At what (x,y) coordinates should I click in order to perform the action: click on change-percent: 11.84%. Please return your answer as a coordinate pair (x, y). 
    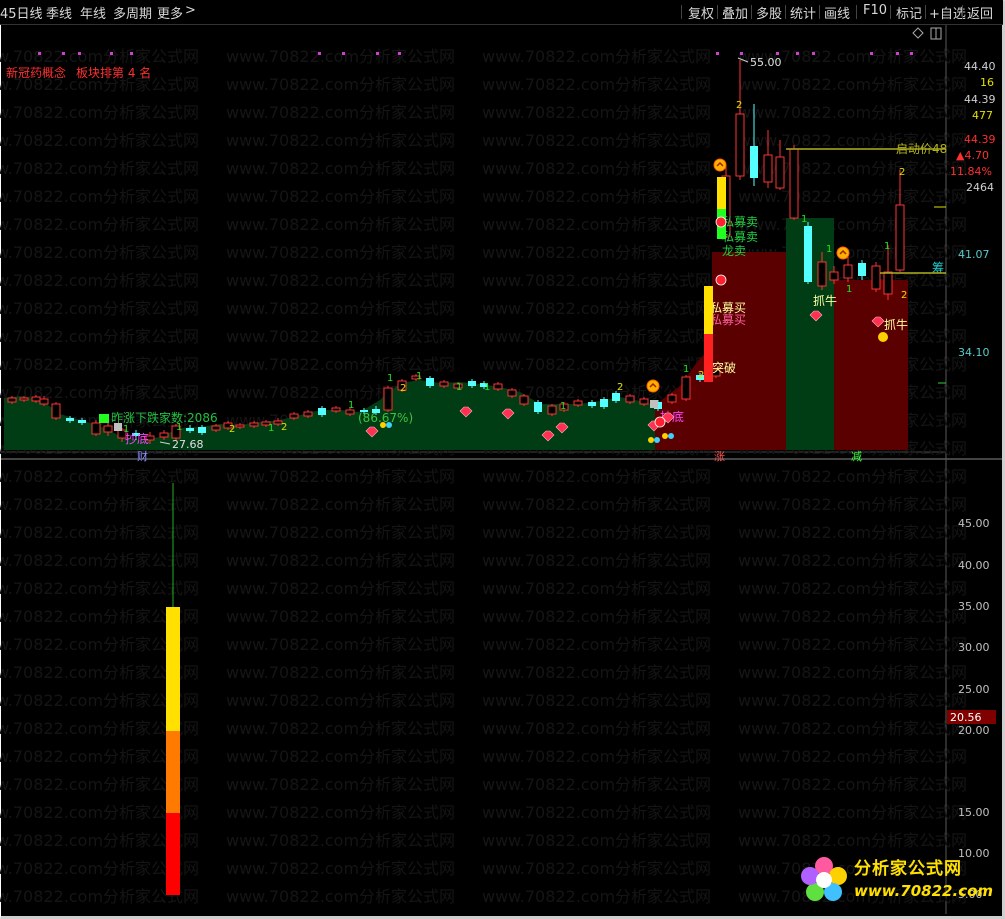
    Looking at the image, I should click on (971, 171).